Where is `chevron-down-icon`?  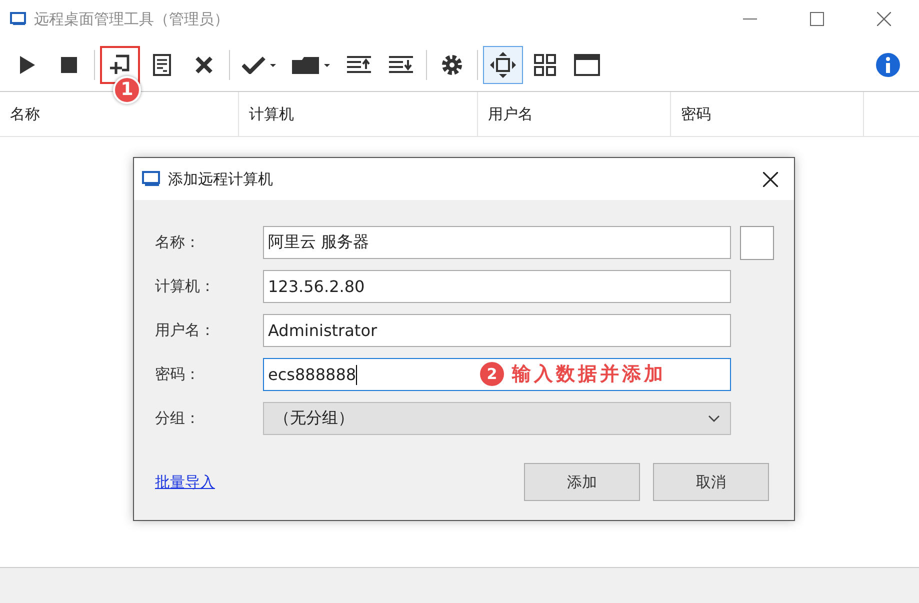 chevron-down-icon is located at coordinates (714, 418).